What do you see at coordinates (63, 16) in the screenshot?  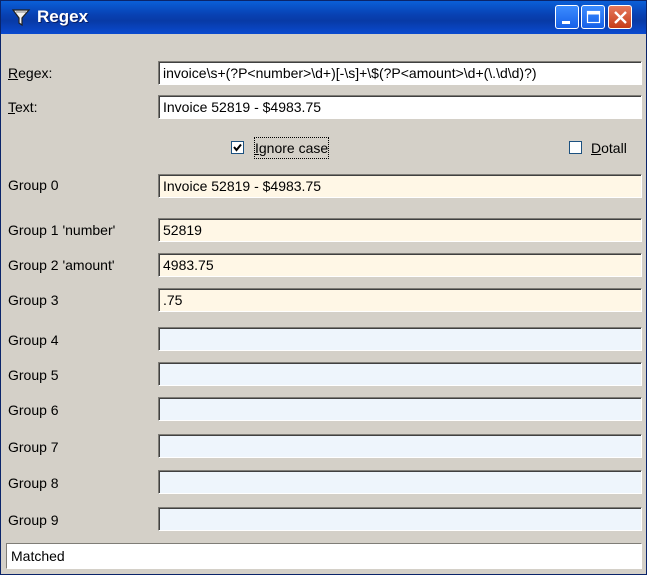 I see `window-title: Regex` at bounding box center [63, 16].